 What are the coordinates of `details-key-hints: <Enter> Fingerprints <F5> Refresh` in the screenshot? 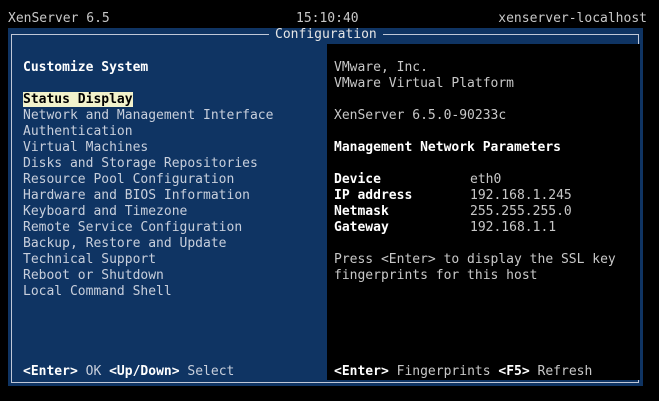 It's located at (463, 372).